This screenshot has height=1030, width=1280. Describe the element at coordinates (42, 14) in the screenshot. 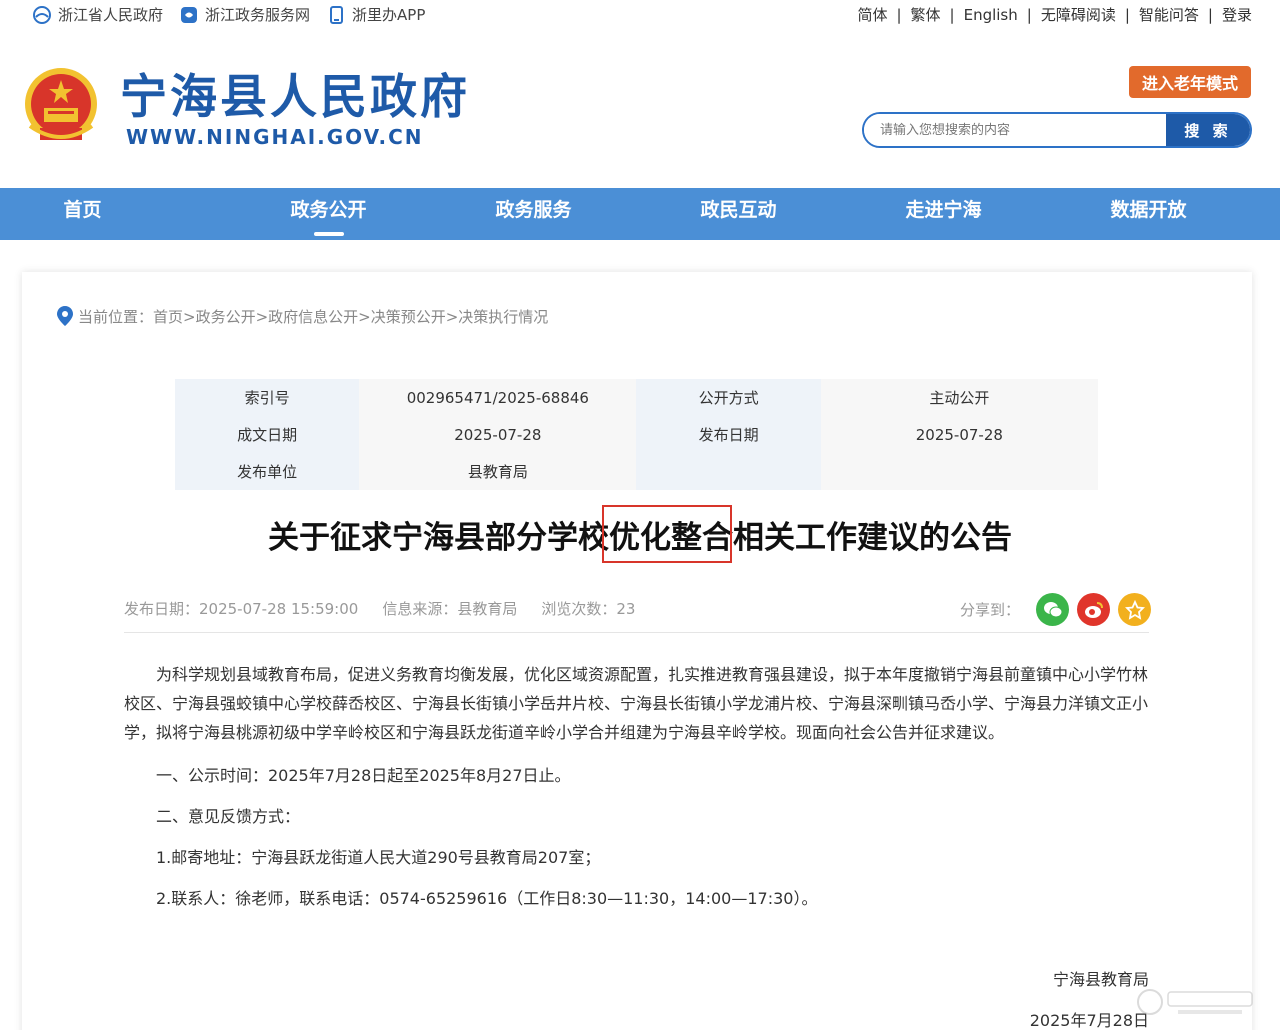

I see `zhejiang-gov-icon` at that location.